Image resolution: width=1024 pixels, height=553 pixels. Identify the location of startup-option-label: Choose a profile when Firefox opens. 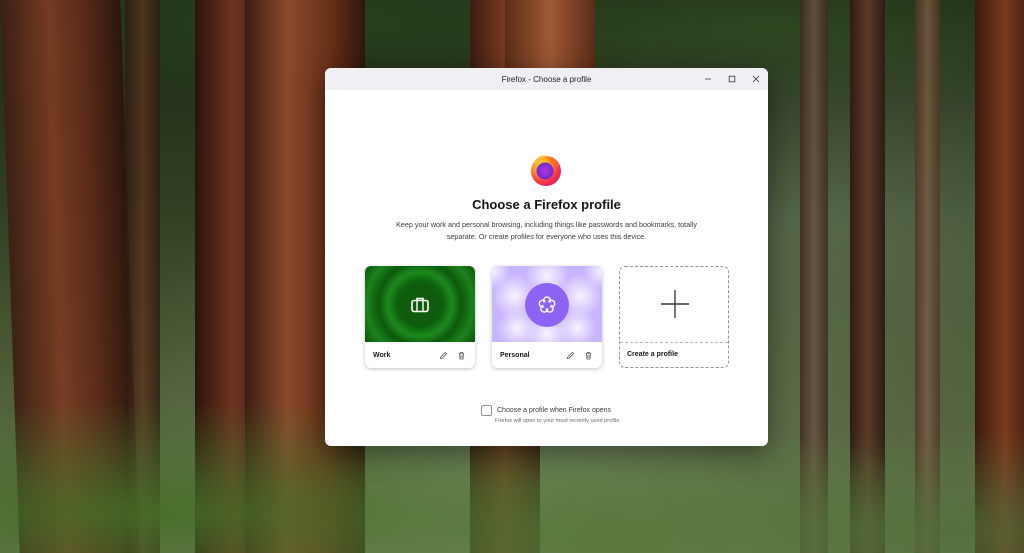
(554, 410).